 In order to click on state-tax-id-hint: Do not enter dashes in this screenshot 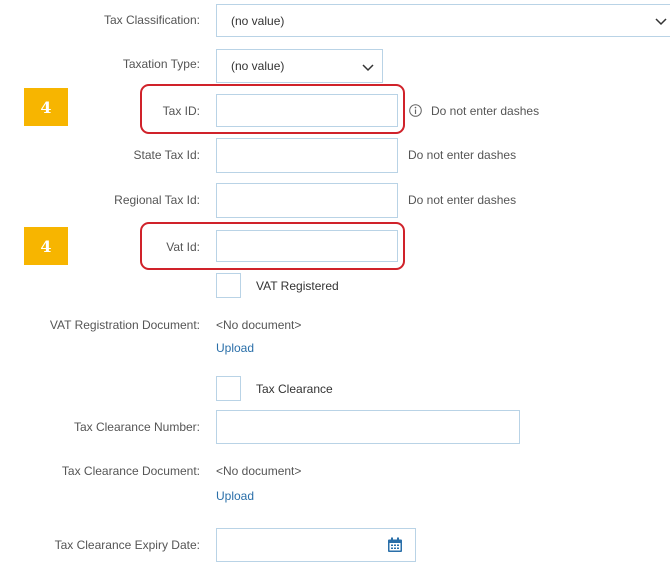, I will do `click(462, 155)`.